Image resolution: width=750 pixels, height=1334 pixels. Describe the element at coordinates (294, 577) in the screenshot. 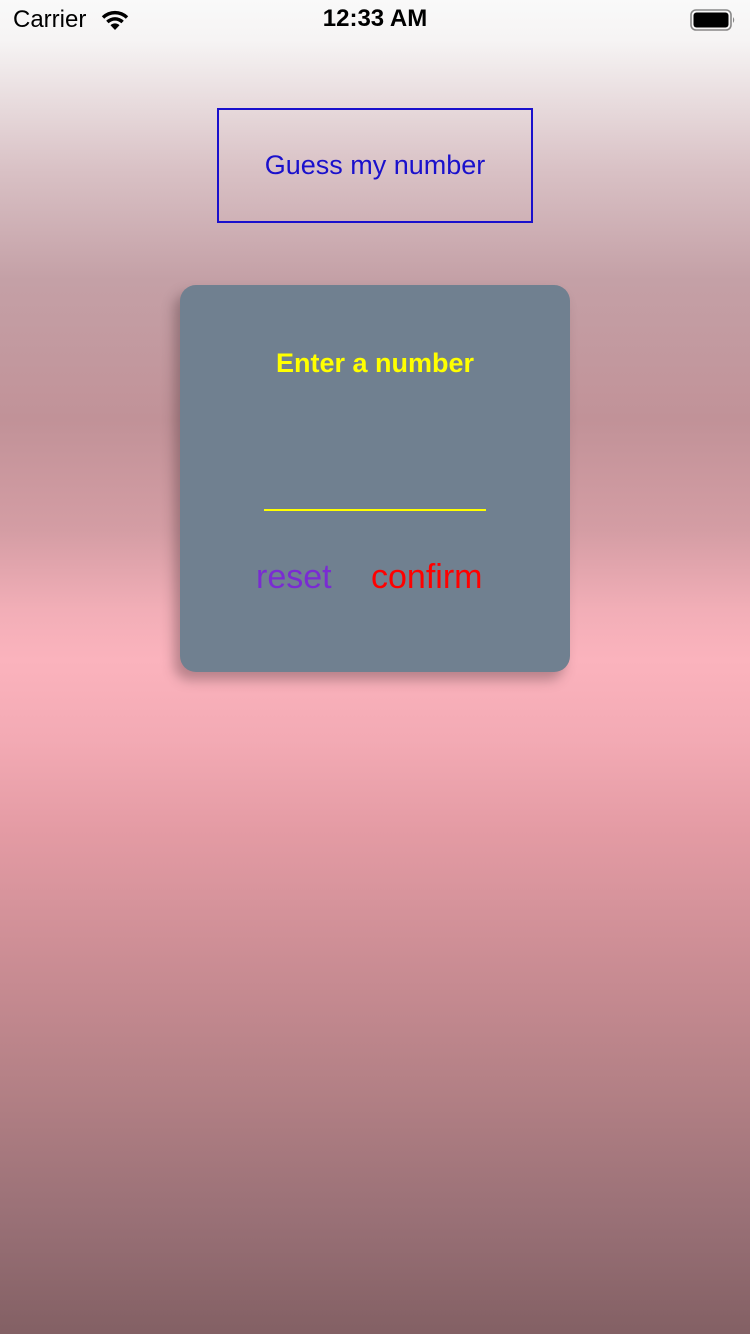

I see `reset-button: reset` at that location.